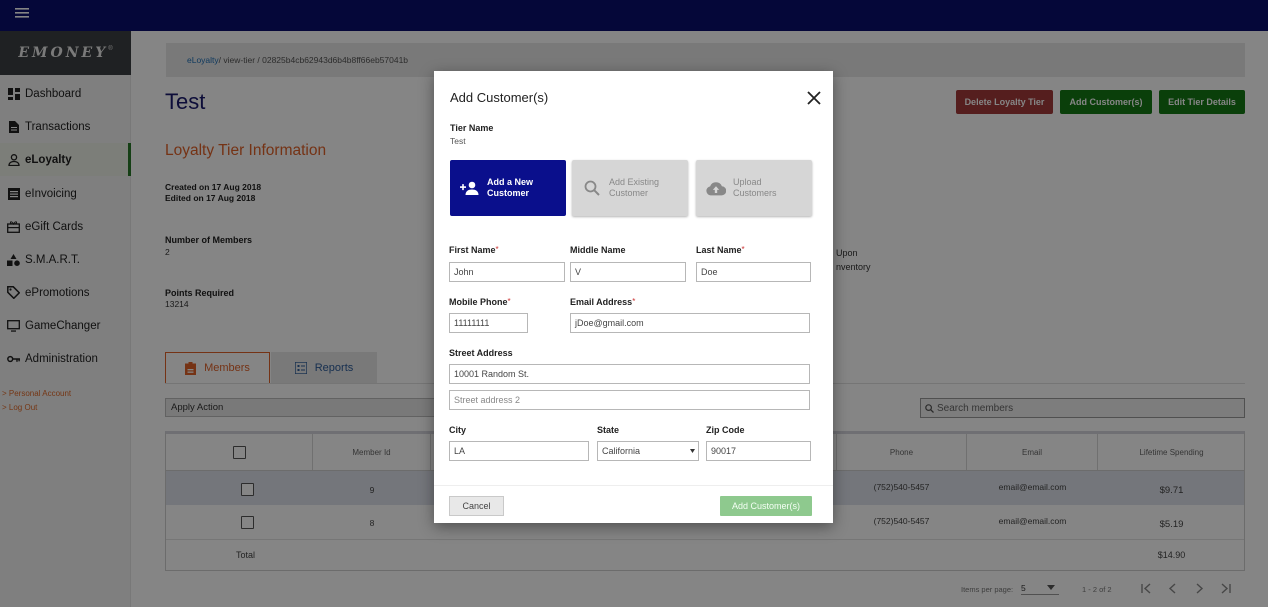  What do you see at coordinates (753, 272) in the screenshot?
I see `last-name-input: Doe` at bounding box center [753, 272].